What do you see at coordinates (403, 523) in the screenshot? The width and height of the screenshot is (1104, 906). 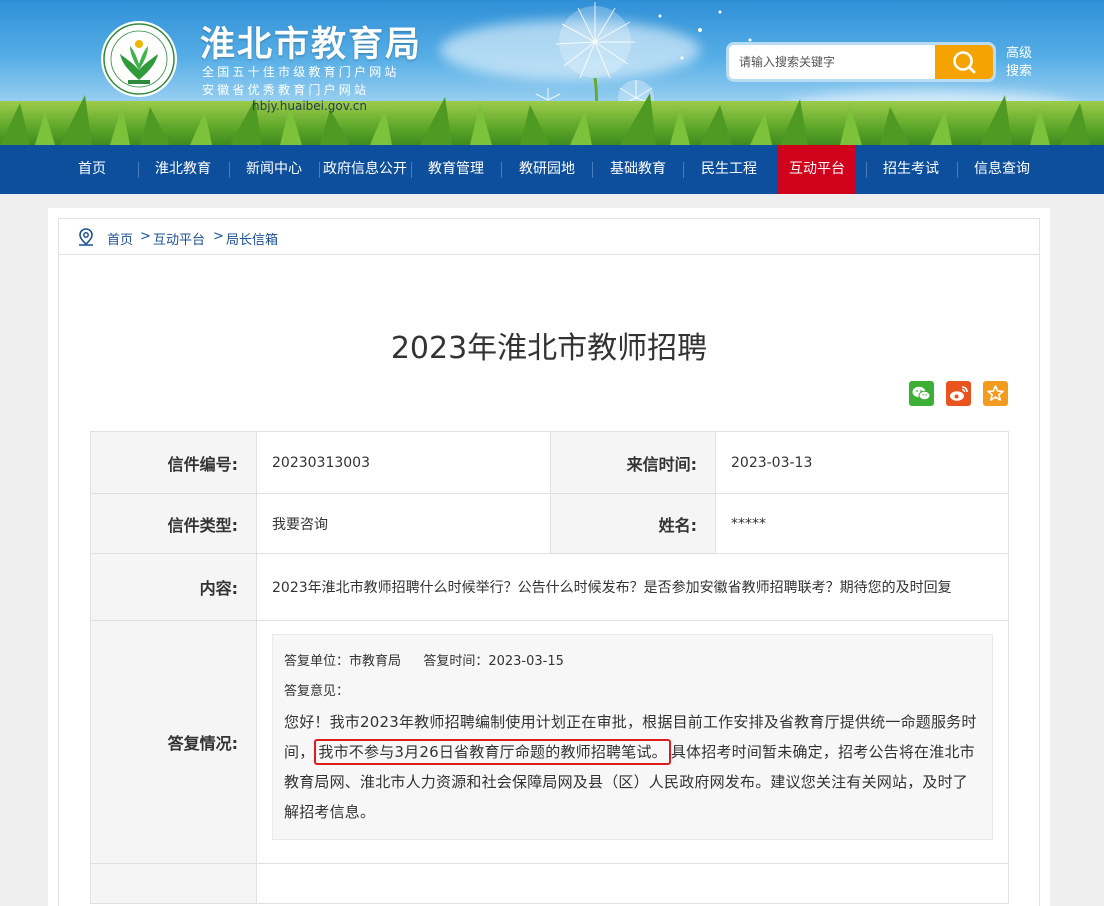 I see `letter-type-value: 我要咨询` at bounding box center [403, 523].